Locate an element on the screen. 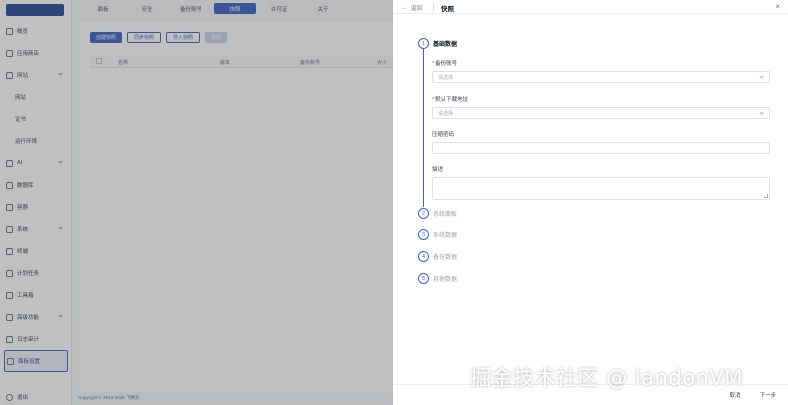  step-label: 系统数据 is located at coordinates (445, 236).